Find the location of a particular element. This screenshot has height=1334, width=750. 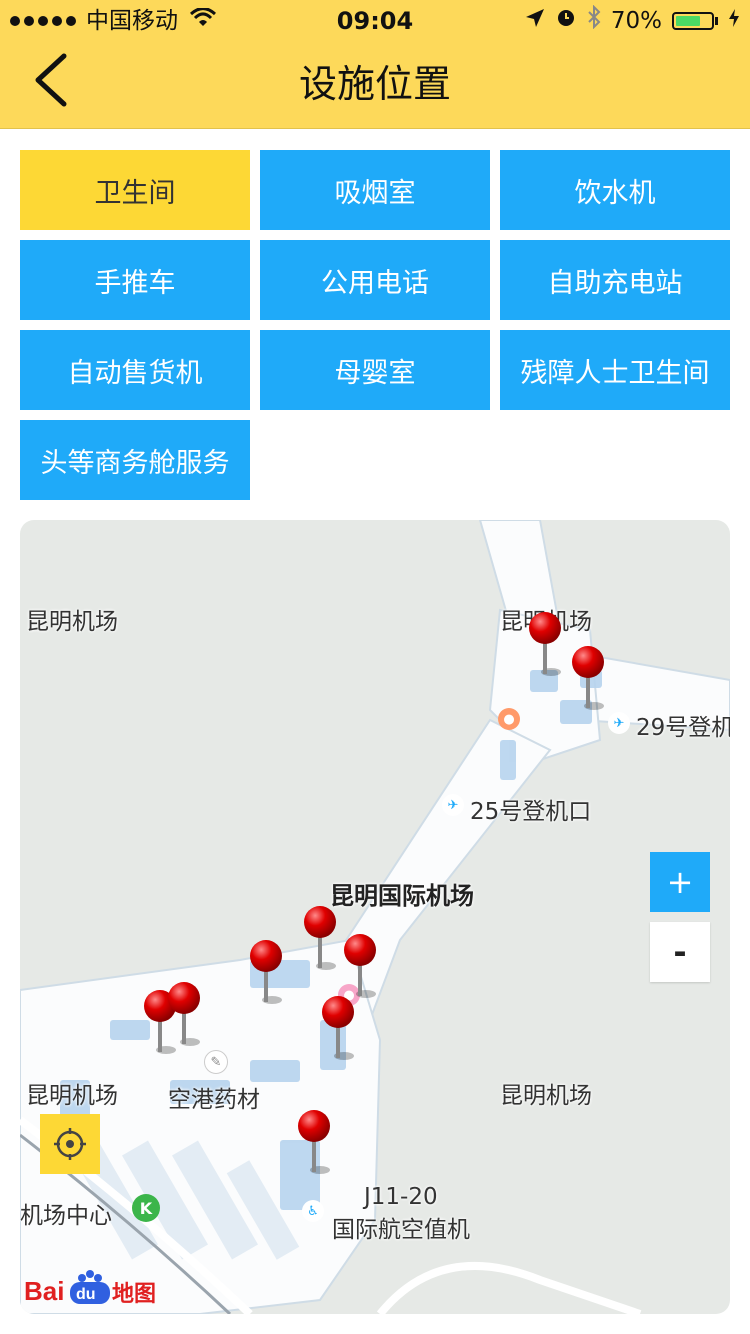

locate-me-button is located at coordinates (70, 1144).